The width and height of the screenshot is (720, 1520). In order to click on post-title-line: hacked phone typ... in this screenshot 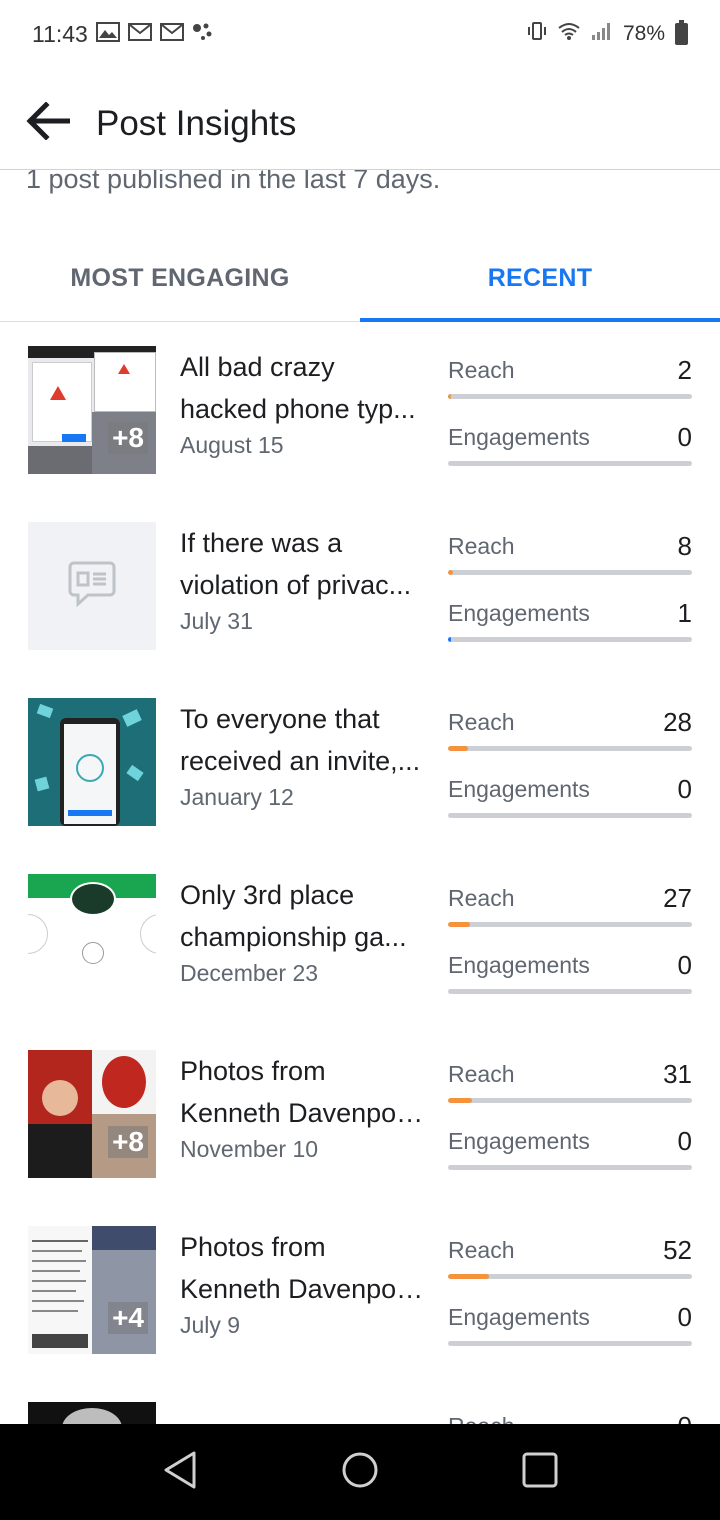, I will do `click(298, 409)`.